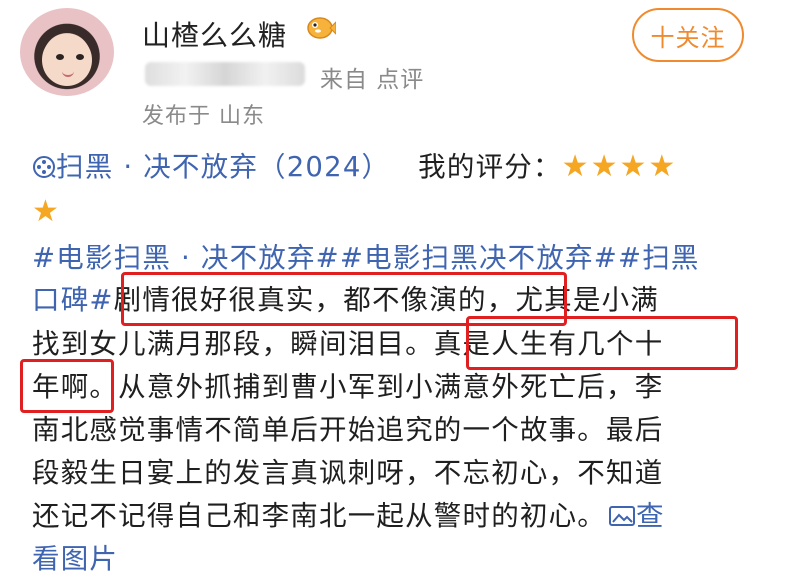 The image size is (786, 583). What do you see at coordinates (602, 343) in the screenshot?
I see `highlight-box-2a` at bounding box center [602, 343].